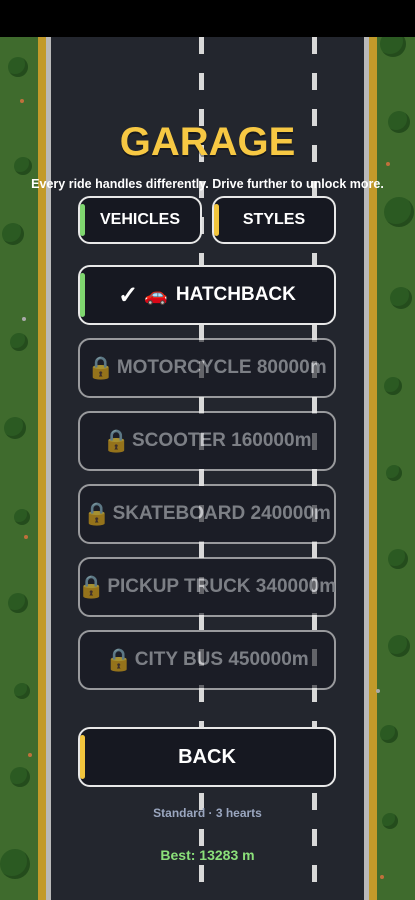  What do you see at coordinates (128, 295) in the screenshot?
I see `check-icon: ✓` at bounding box center [128, 295].